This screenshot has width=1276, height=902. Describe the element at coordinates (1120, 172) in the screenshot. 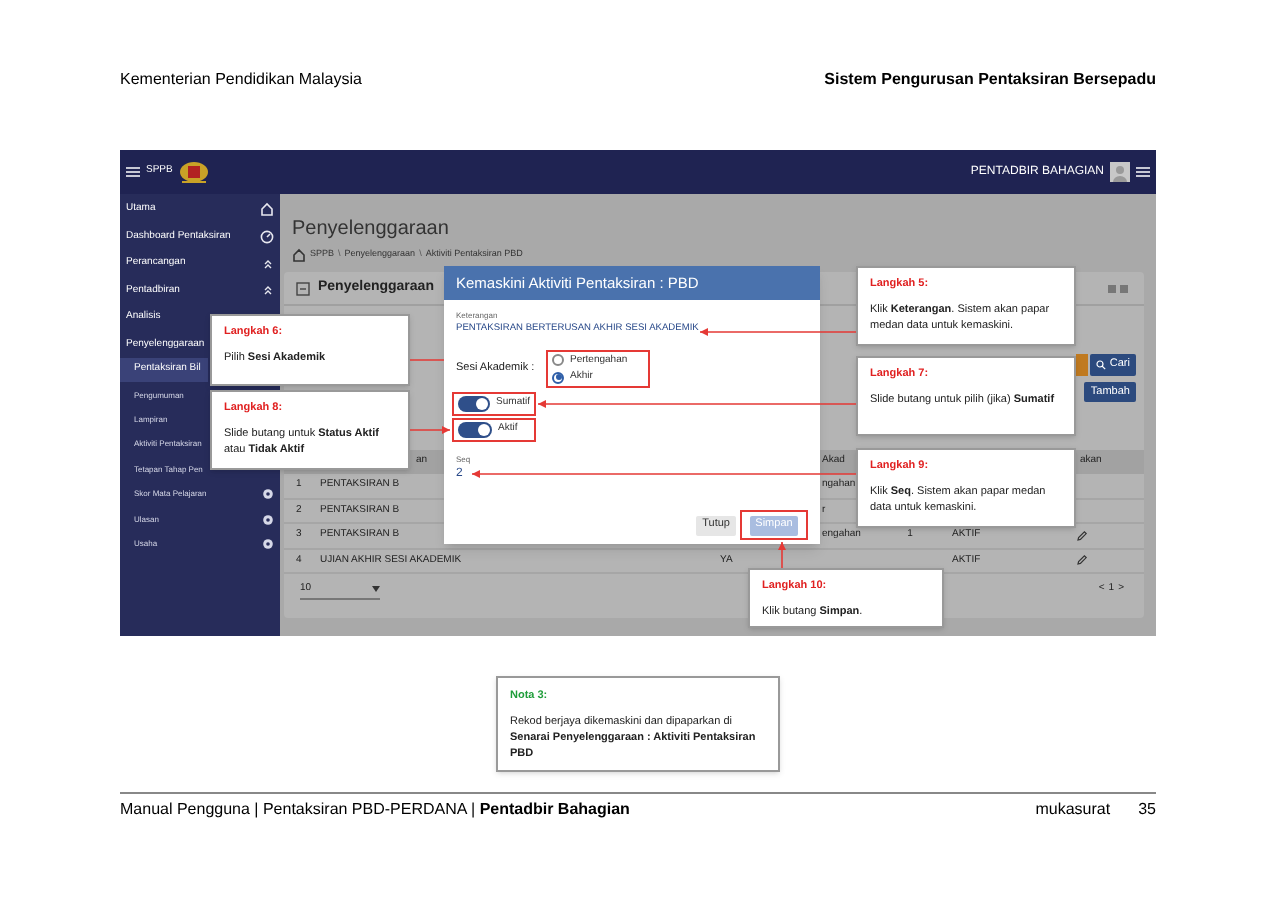

I see `avatar-icon` at that location.